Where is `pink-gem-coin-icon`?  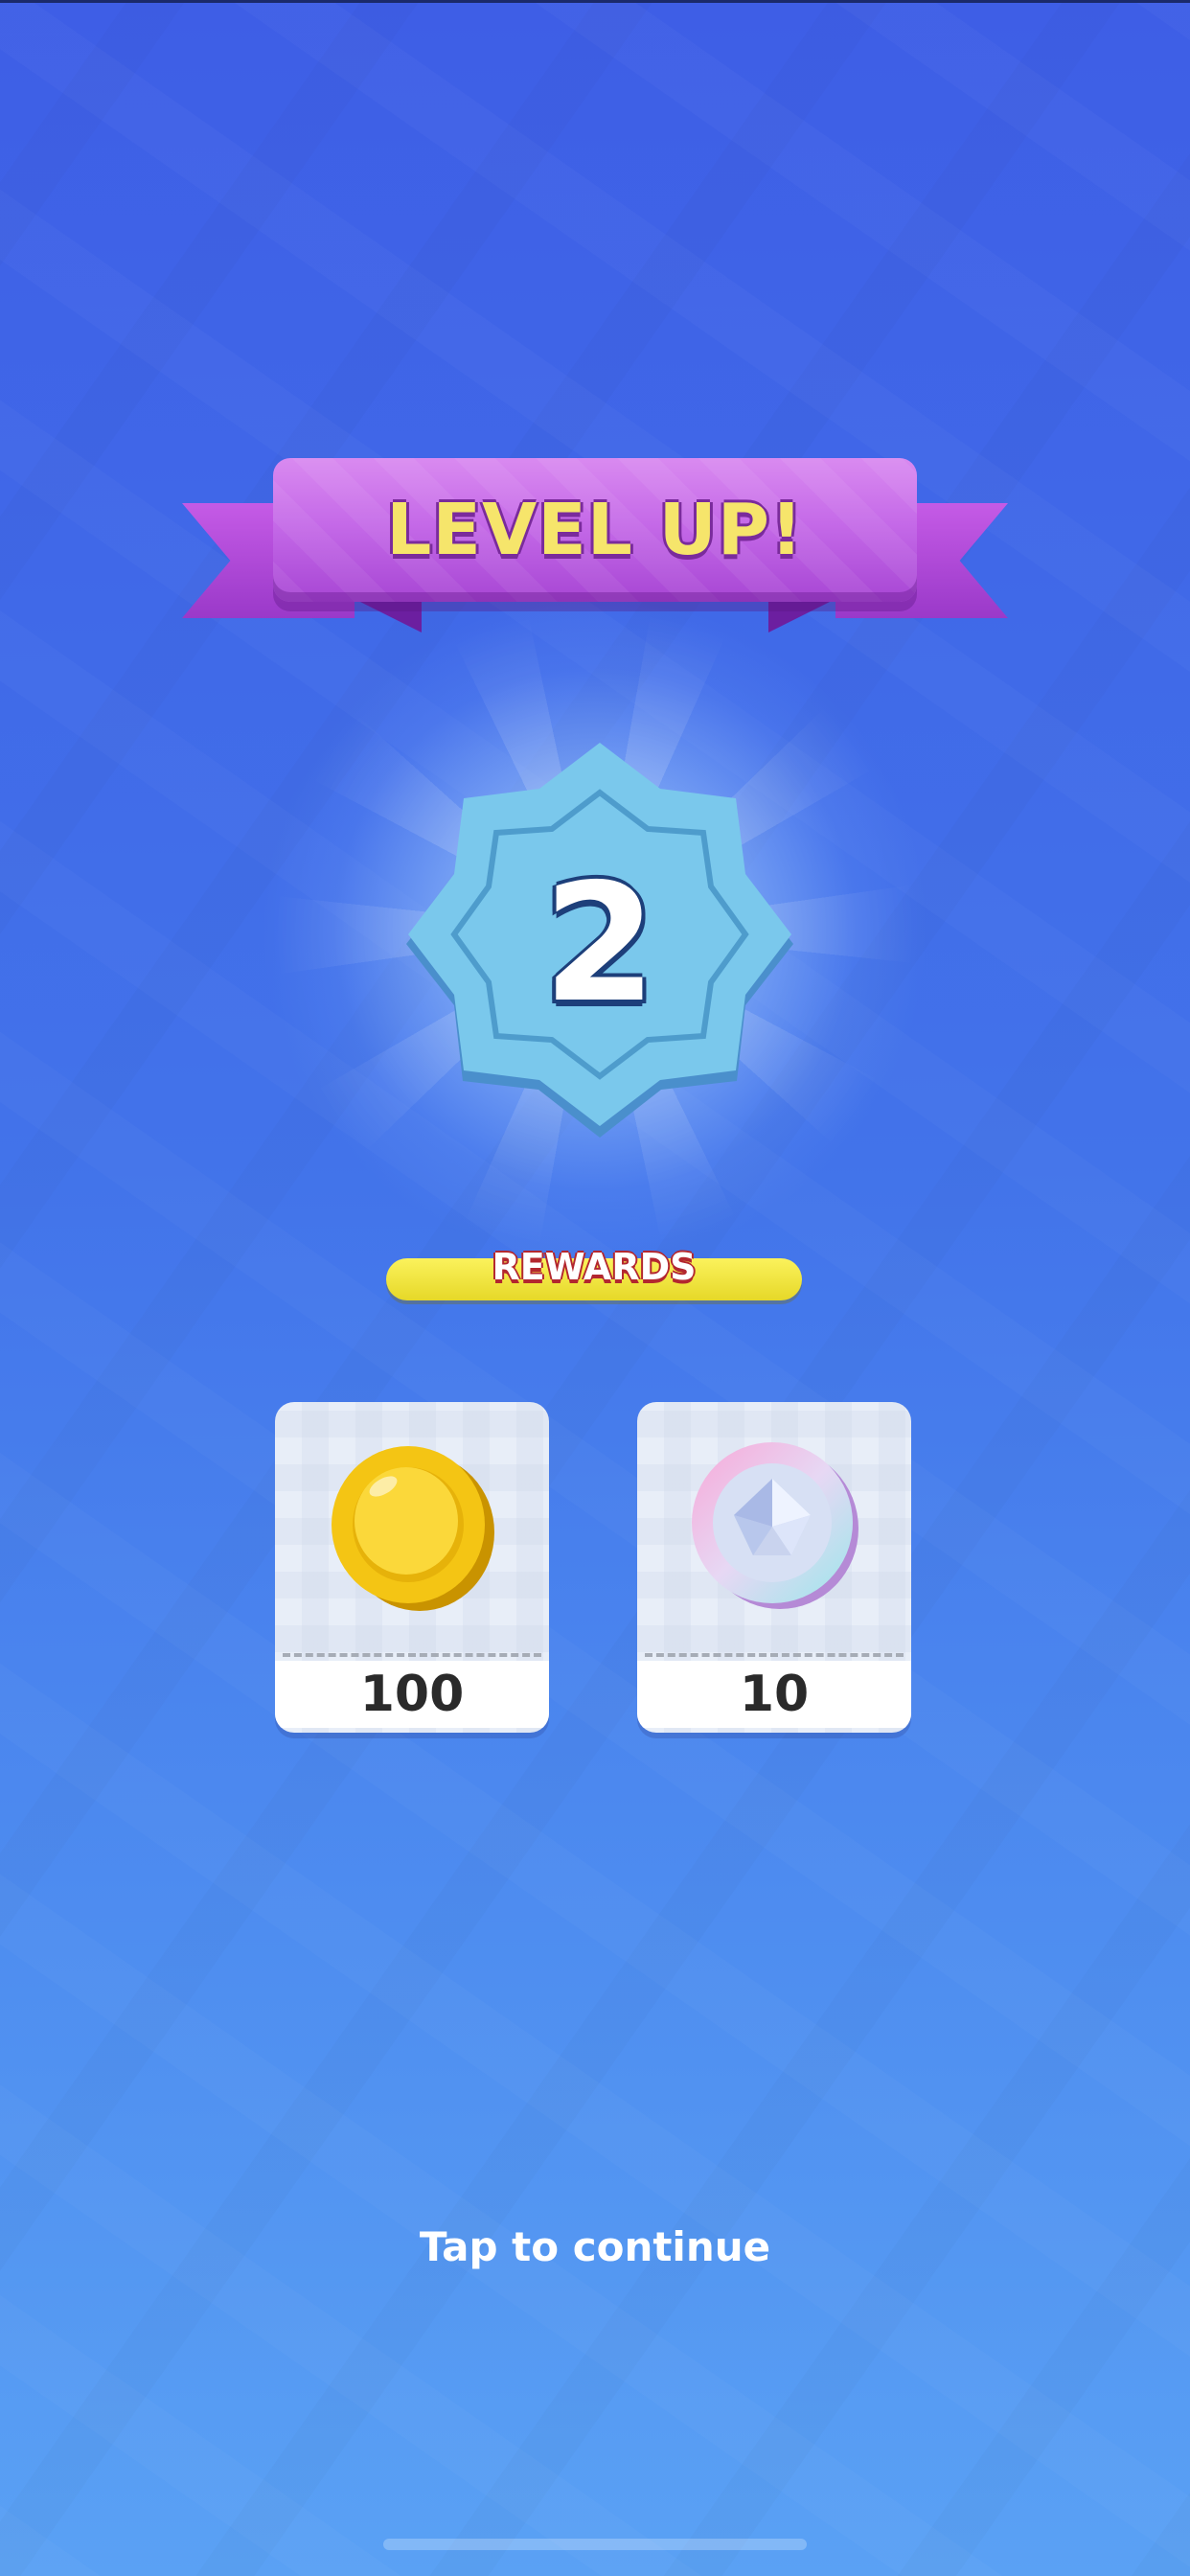 pink-gem-coin-icon is located at coordinates (774, 1525).